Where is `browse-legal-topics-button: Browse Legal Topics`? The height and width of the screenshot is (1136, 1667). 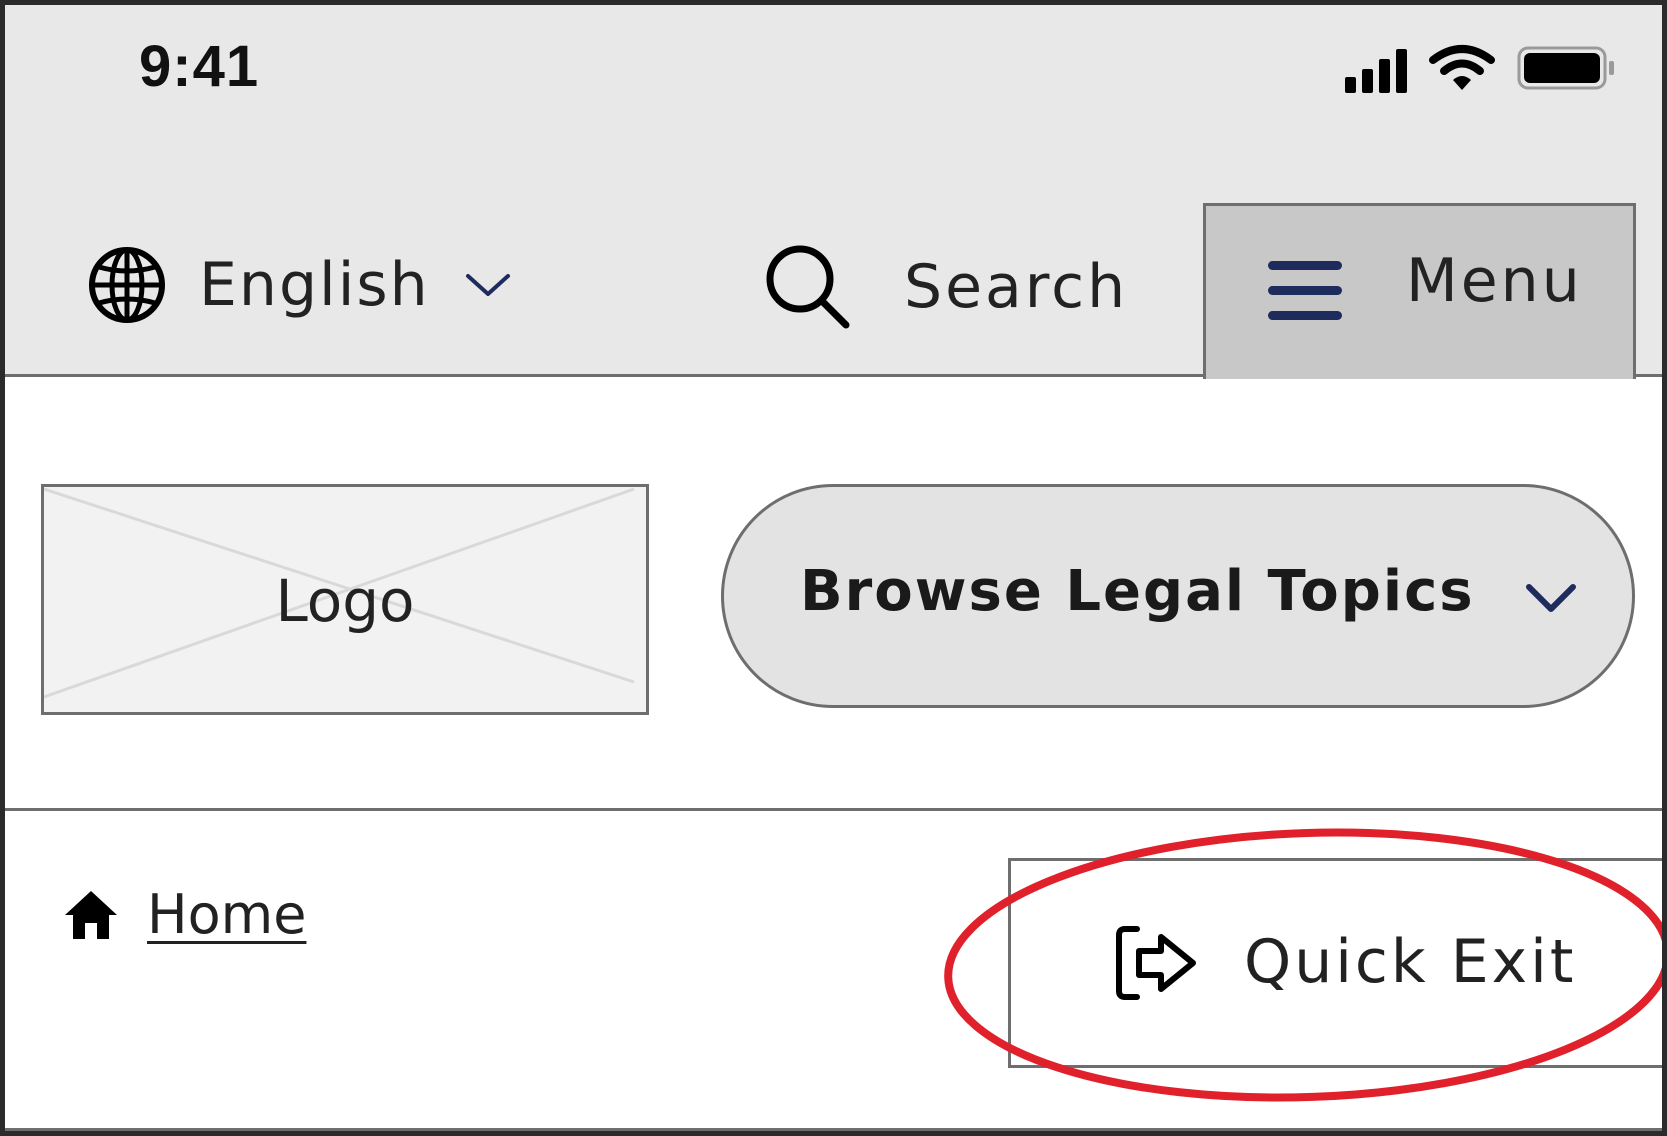 browse-legal-topics-button: Browse Legal Topics is located at coordinates (1178, 596).